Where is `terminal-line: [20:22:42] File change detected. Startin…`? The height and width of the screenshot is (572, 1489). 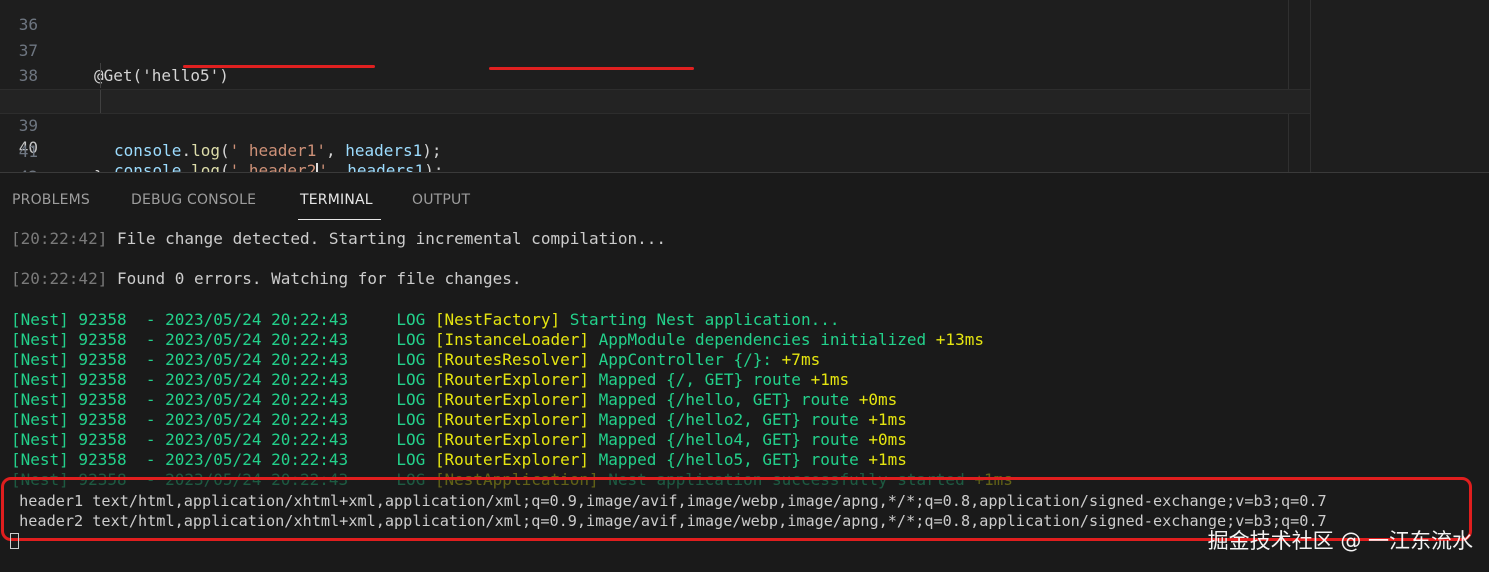
terminal-line: [20:22:42] File change detected. Startin… is located at coordinates (339, 238).